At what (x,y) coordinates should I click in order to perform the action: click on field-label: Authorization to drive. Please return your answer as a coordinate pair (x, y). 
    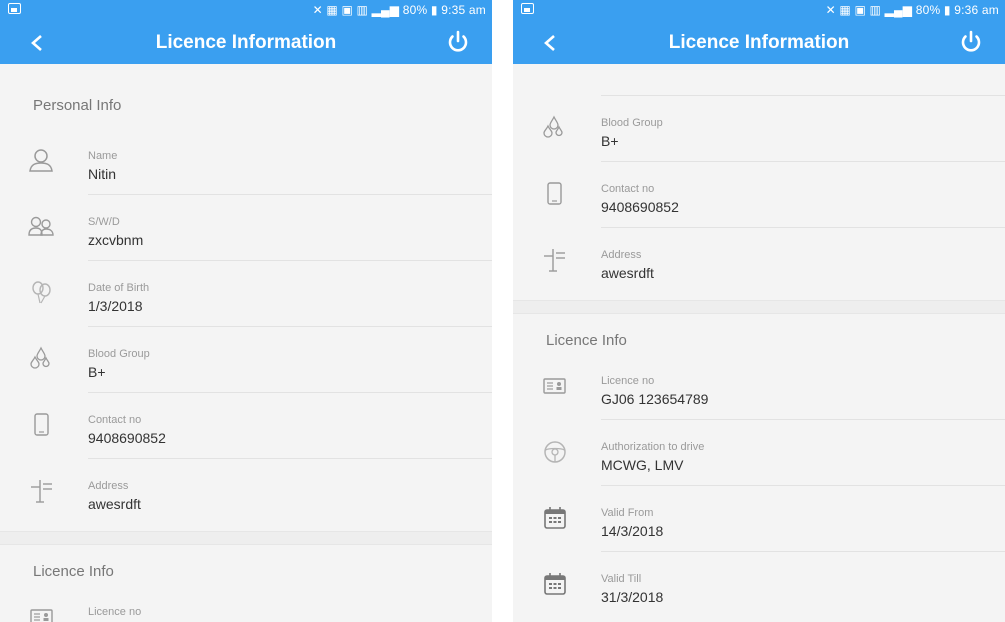
    Looking at the image, I should click on (653, 447).